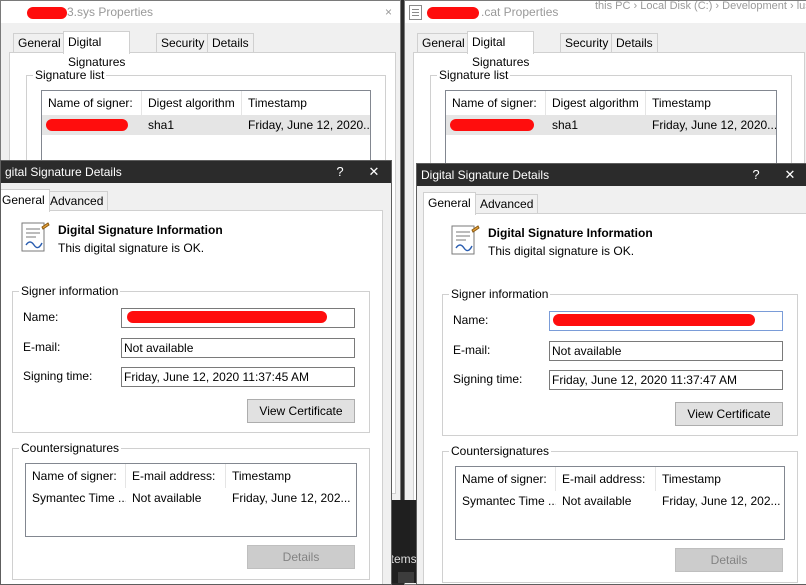  Describe the element at coordinates (196, 172) in the screenshot. I see `left-dialog-title-bar: gital Signature Details ? ✕` at that location.